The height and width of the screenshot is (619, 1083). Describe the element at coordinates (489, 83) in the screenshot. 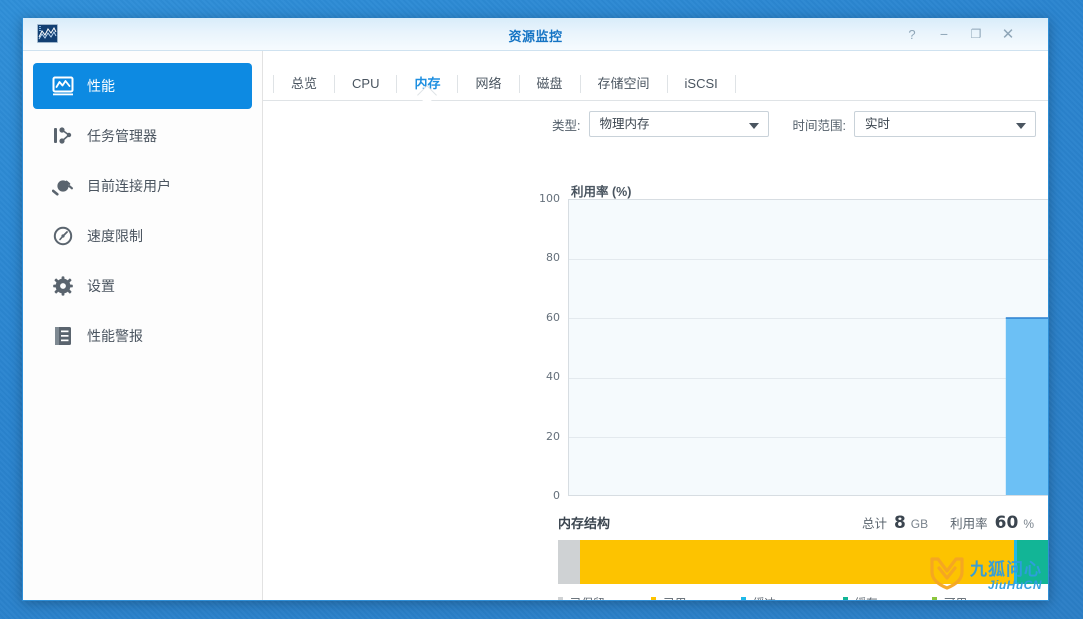

I see `tab-network: 网络` at that location.